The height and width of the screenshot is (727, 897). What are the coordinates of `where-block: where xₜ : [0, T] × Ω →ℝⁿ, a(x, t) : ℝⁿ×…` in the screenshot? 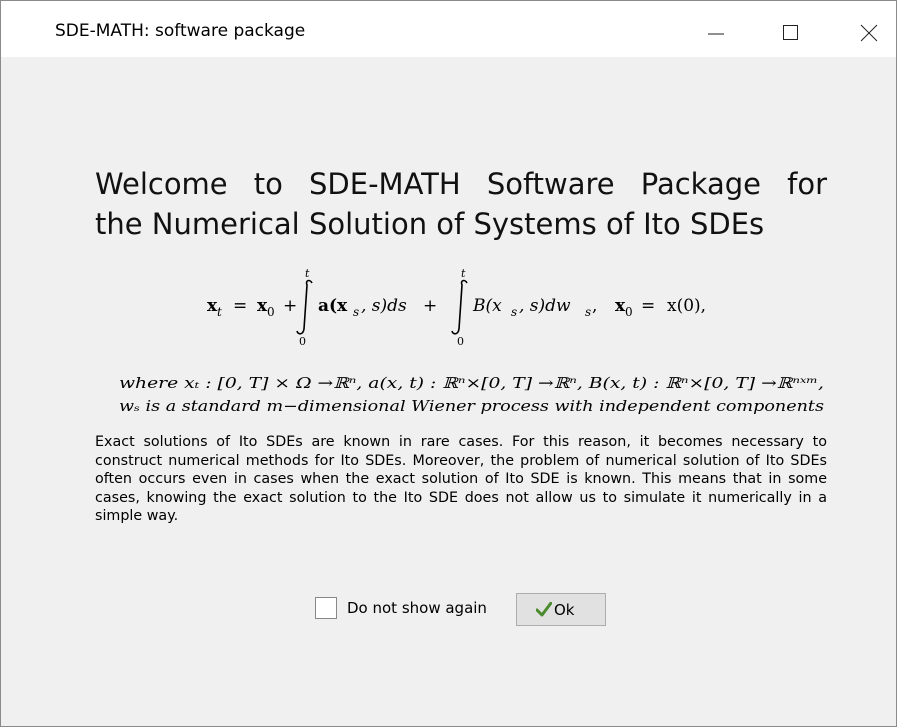 It's located at (474, 397).